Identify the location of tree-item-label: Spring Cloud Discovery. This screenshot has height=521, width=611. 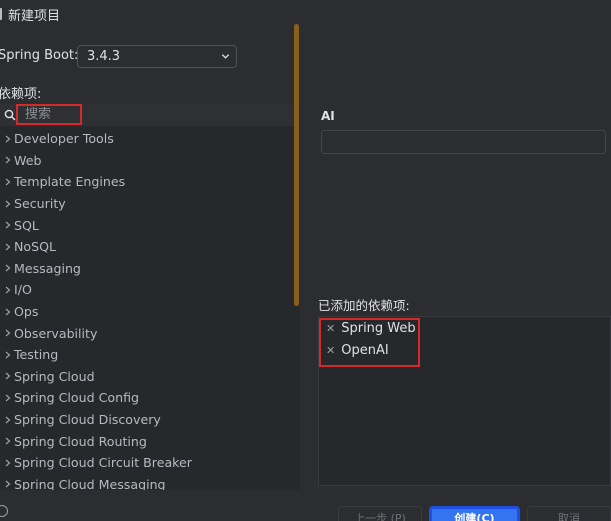
(87, 420).